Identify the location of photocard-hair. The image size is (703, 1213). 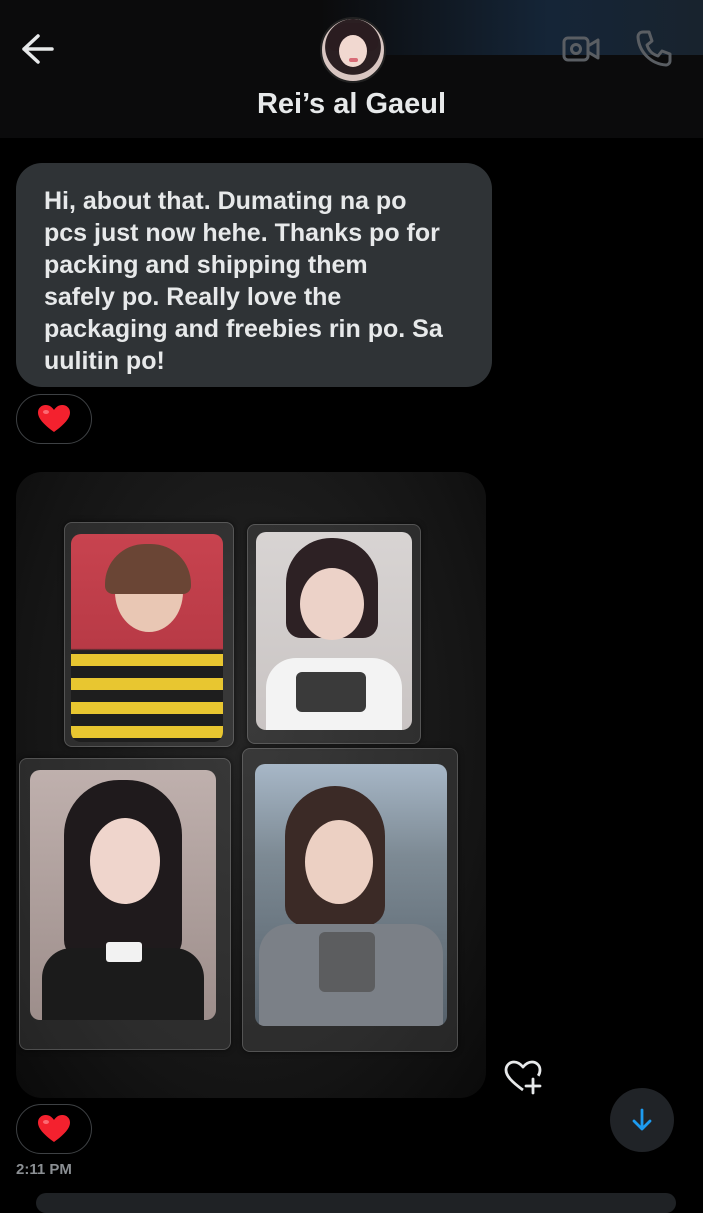
(148, 569).